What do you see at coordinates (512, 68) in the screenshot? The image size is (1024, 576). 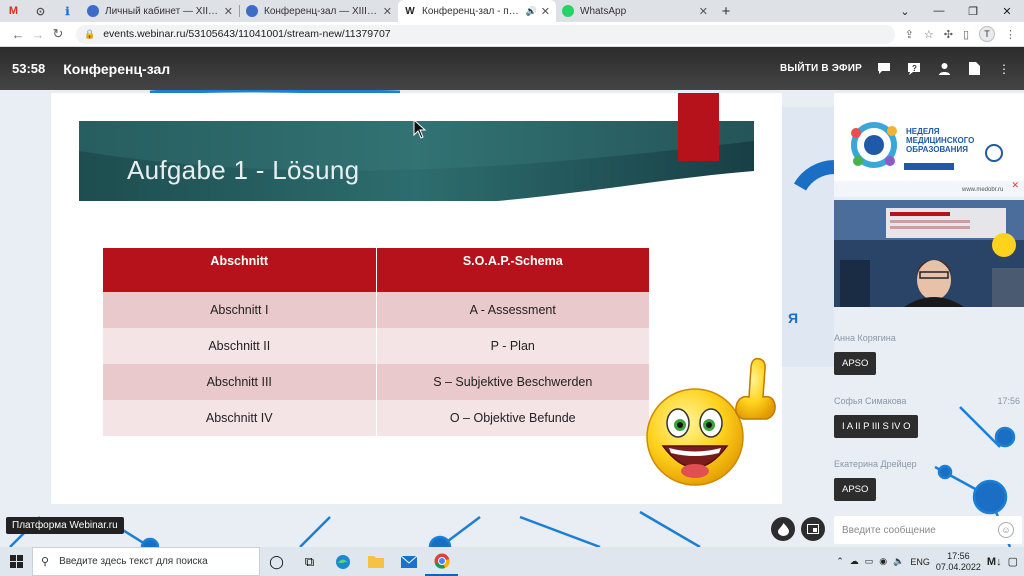 I see `webinar-header: 53:58 Конференц-зал ВЫЙТИ В ЭФИР ? ⋮` at bounding box center [512, 68].